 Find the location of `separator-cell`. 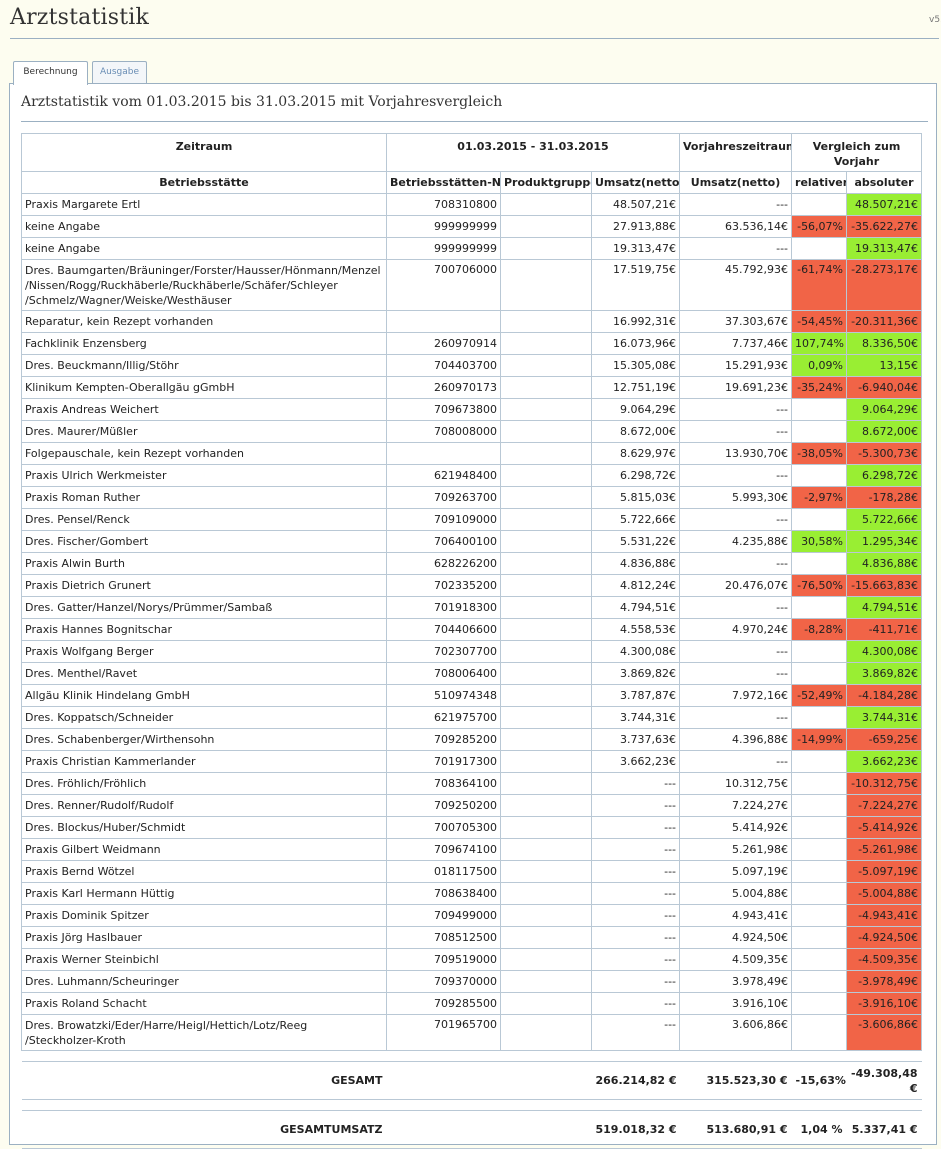

separator-cell is located at coordinates (471, 1105).